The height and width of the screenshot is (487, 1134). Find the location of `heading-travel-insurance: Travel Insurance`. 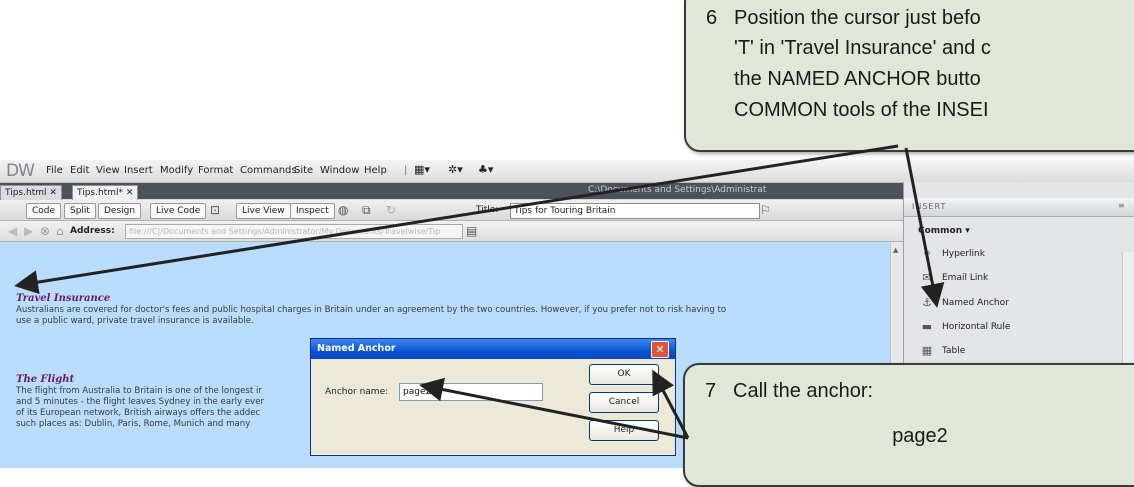

heading-travel-insurance: Travel Insurance is located at coordinates (63, 298).